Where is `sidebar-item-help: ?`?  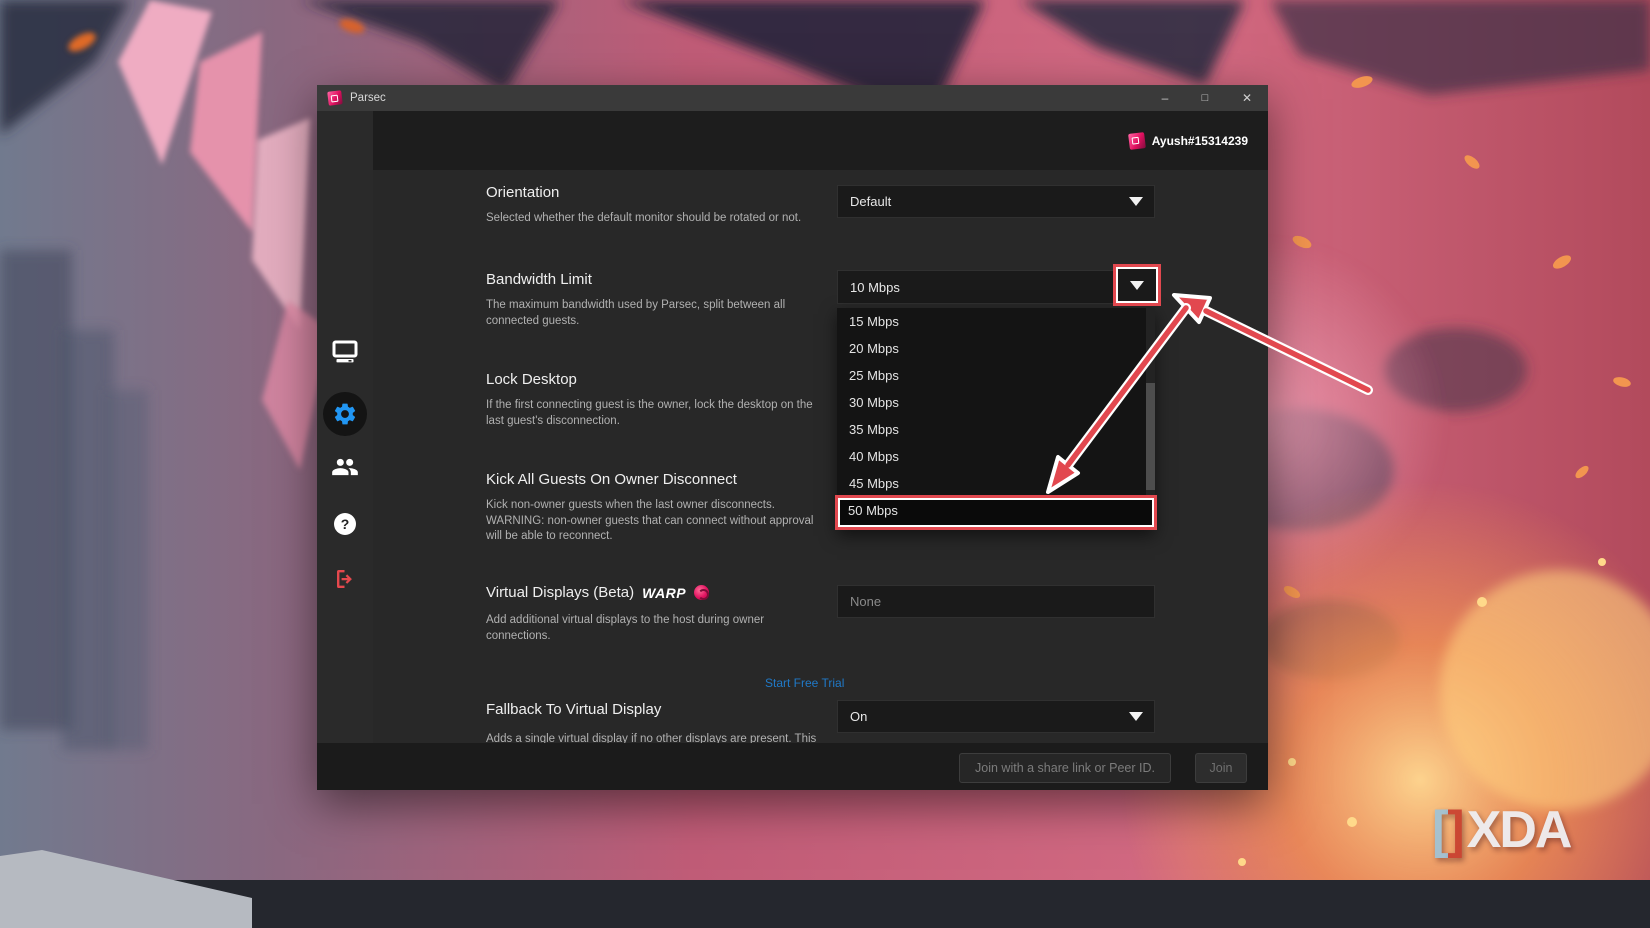
sidebar-item-help: ? is located at coordinates (345, 524).